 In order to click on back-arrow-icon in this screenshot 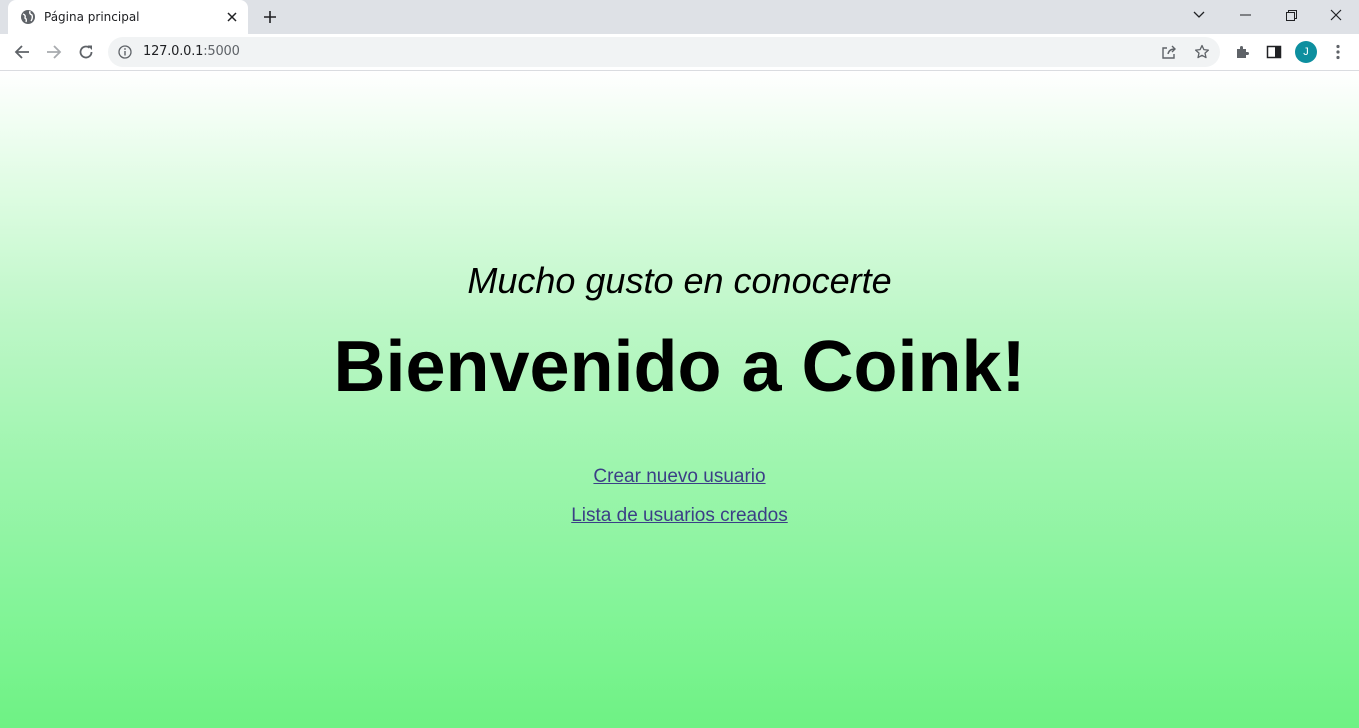, I will do `click(22, 52)`.